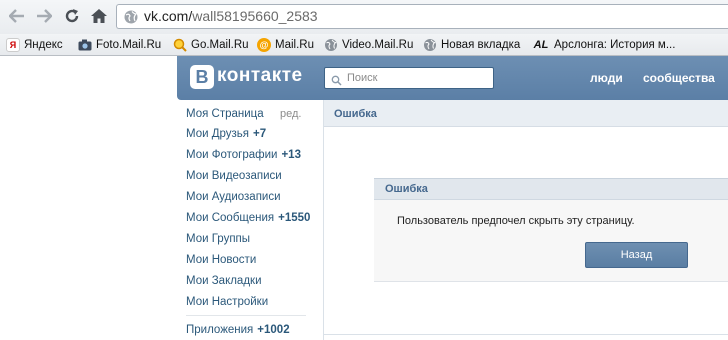  What do you see at coordinates (232, 155) in the screenshot?
I see `menu-label: Мои Фотографии` at bounding box center [232, 155].